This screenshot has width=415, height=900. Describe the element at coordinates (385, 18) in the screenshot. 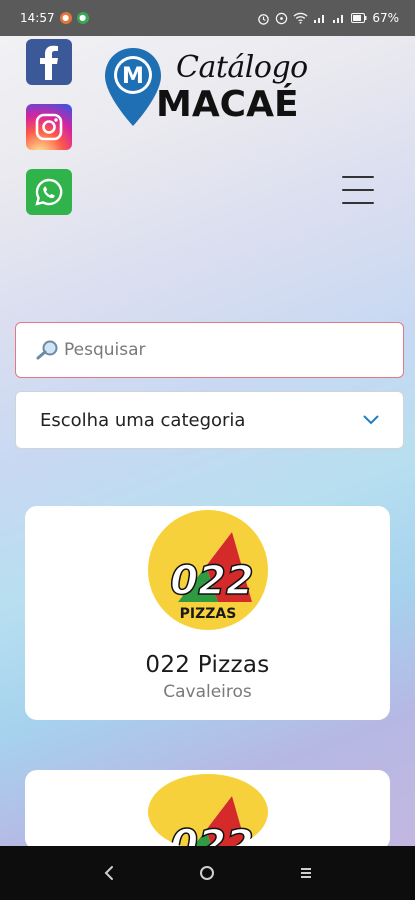

I see `battery-percent: 67%` at that location.